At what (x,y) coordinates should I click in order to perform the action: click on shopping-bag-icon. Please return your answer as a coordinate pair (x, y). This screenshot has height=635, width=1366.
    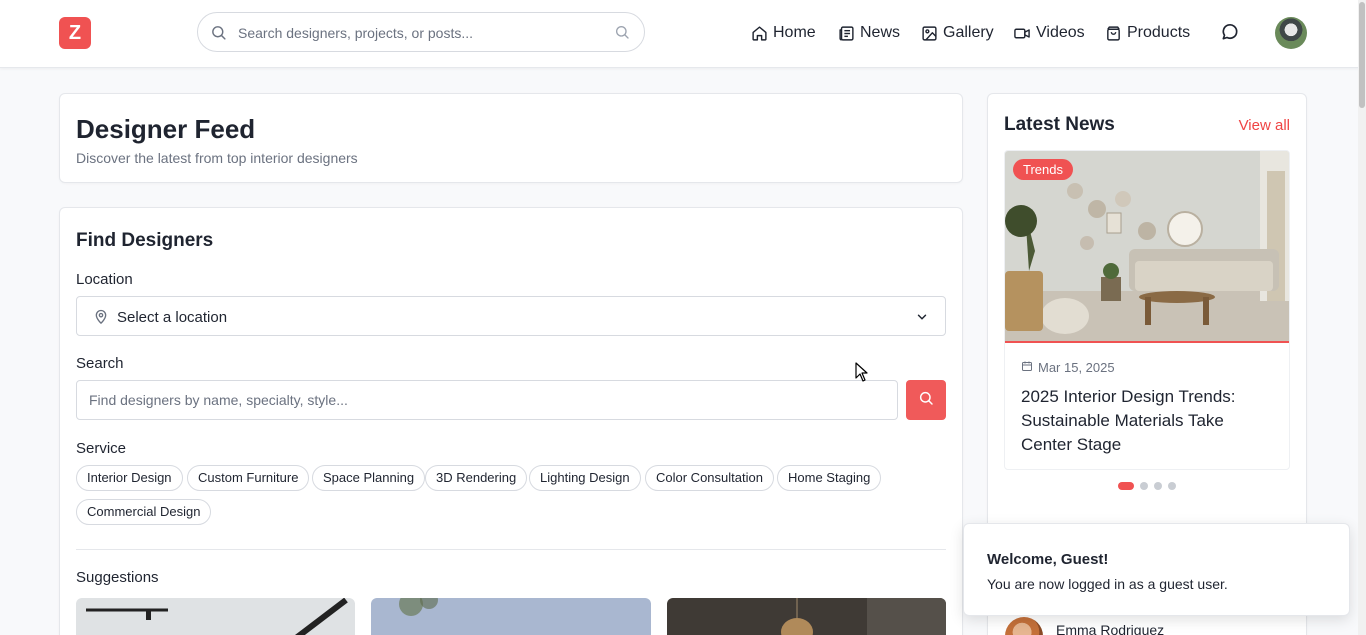
    Looking at the image, I should click on (1113, 33).